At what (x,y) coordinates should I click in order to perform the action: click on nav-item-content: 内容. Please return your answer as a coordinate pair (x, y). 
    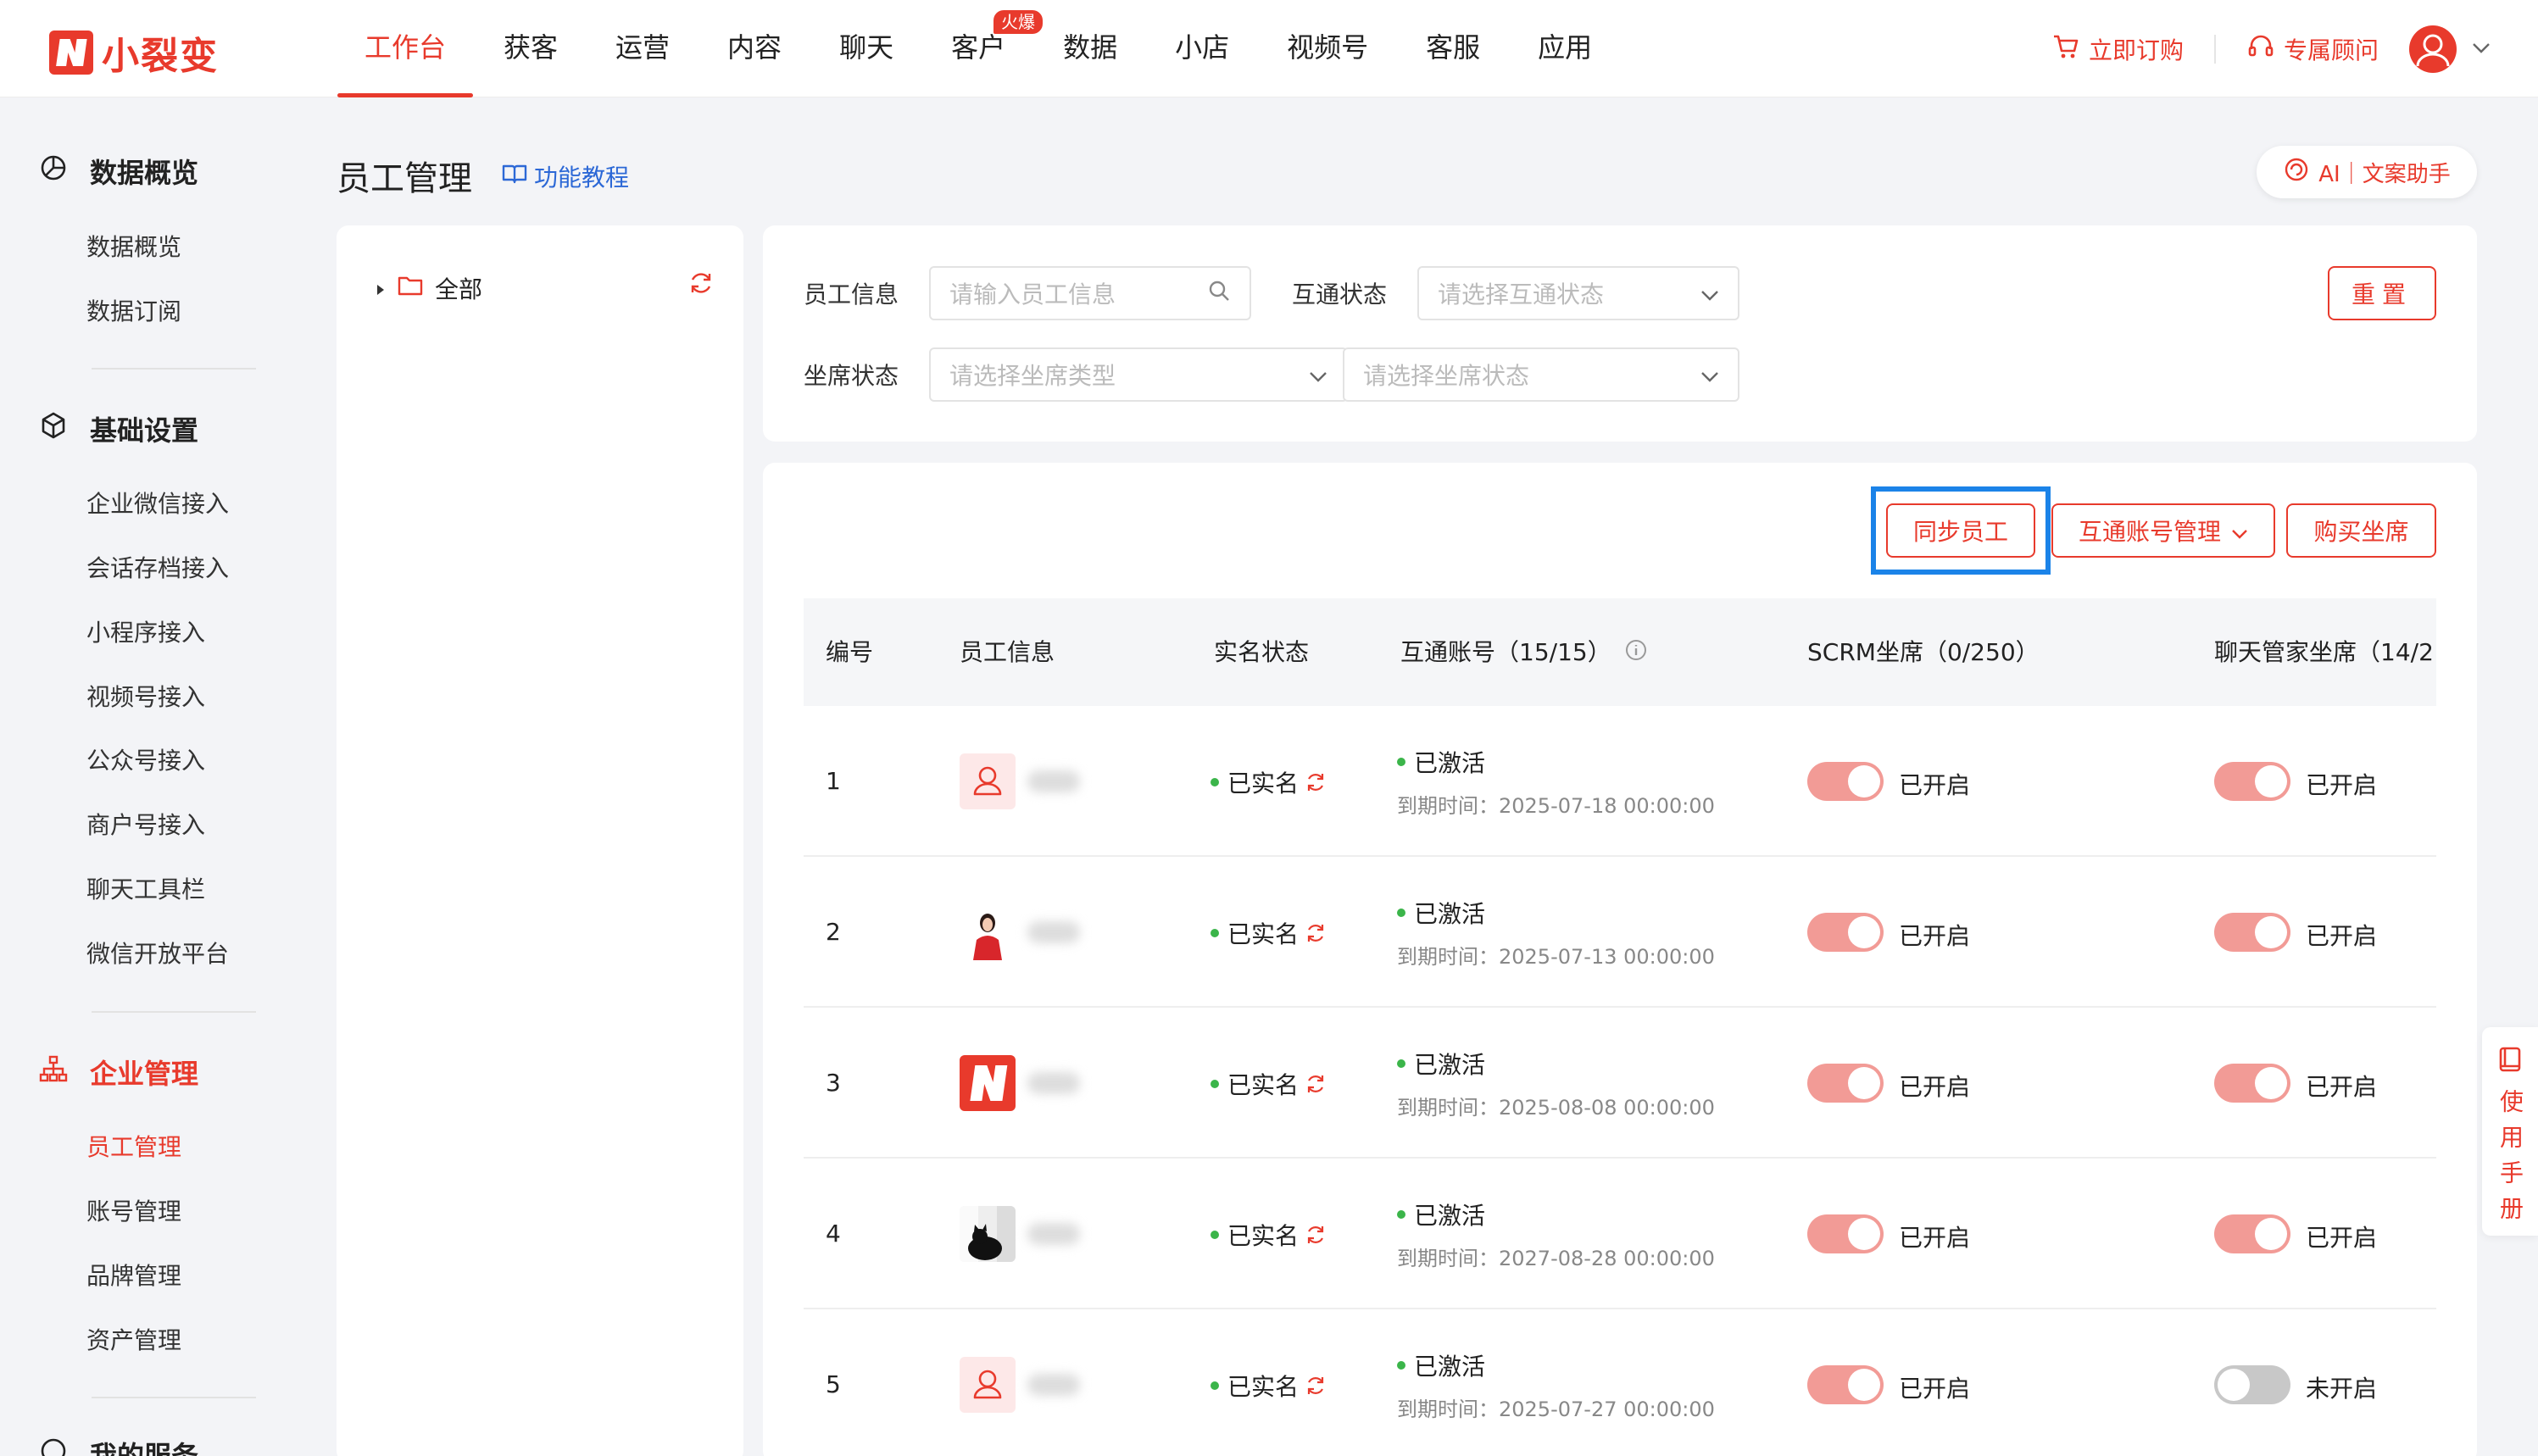
    Looking at the image, I should click on (754, 49).